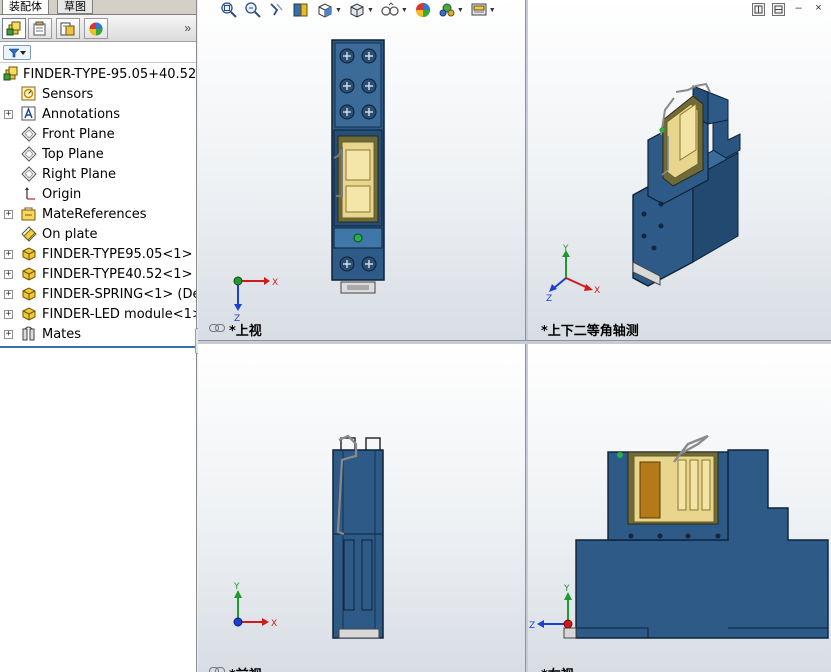 The image size is (831, 672). I want to click on tree-item-label: MateReferences, so click(94, 214).